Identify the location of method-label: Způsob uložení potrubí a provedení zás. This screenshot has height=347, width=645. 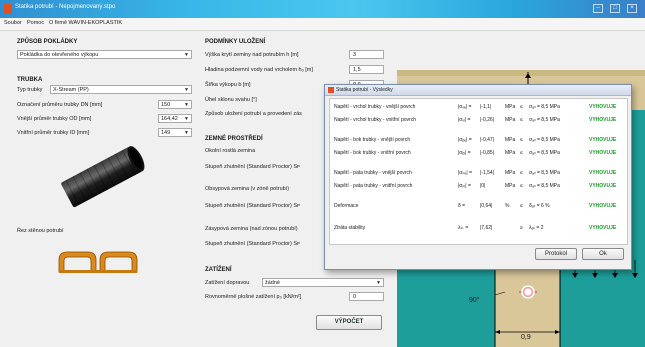
(253, 114).